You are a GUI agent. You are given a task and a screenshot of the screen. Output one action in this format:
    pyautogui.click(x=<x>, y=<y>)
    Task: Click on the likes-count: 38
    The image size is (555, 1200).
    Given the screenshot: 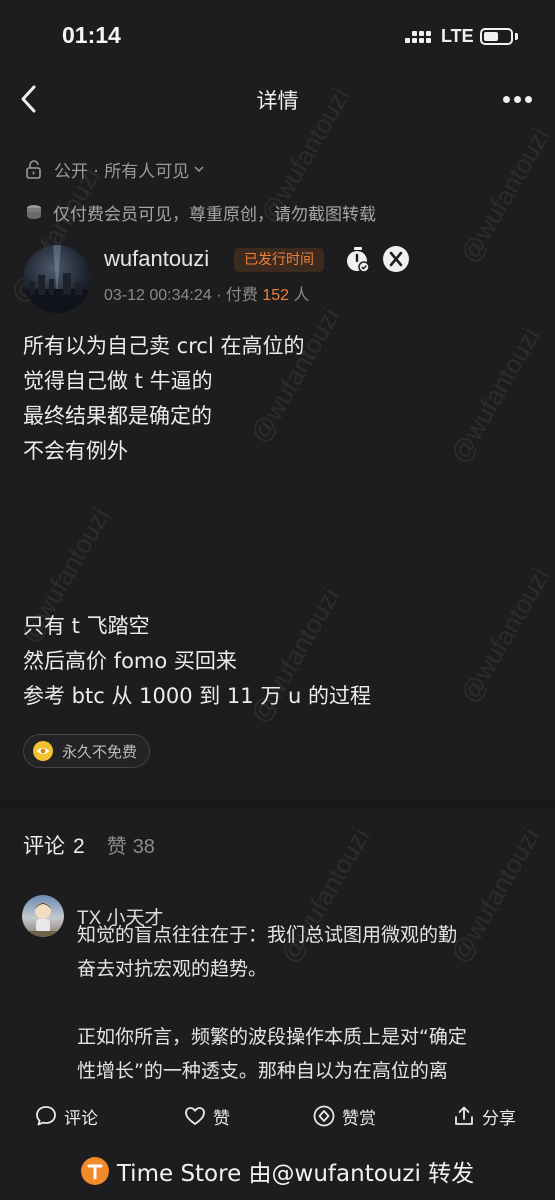 What is the action you would take?
    pyautogui.click(x=143, y=847)
    